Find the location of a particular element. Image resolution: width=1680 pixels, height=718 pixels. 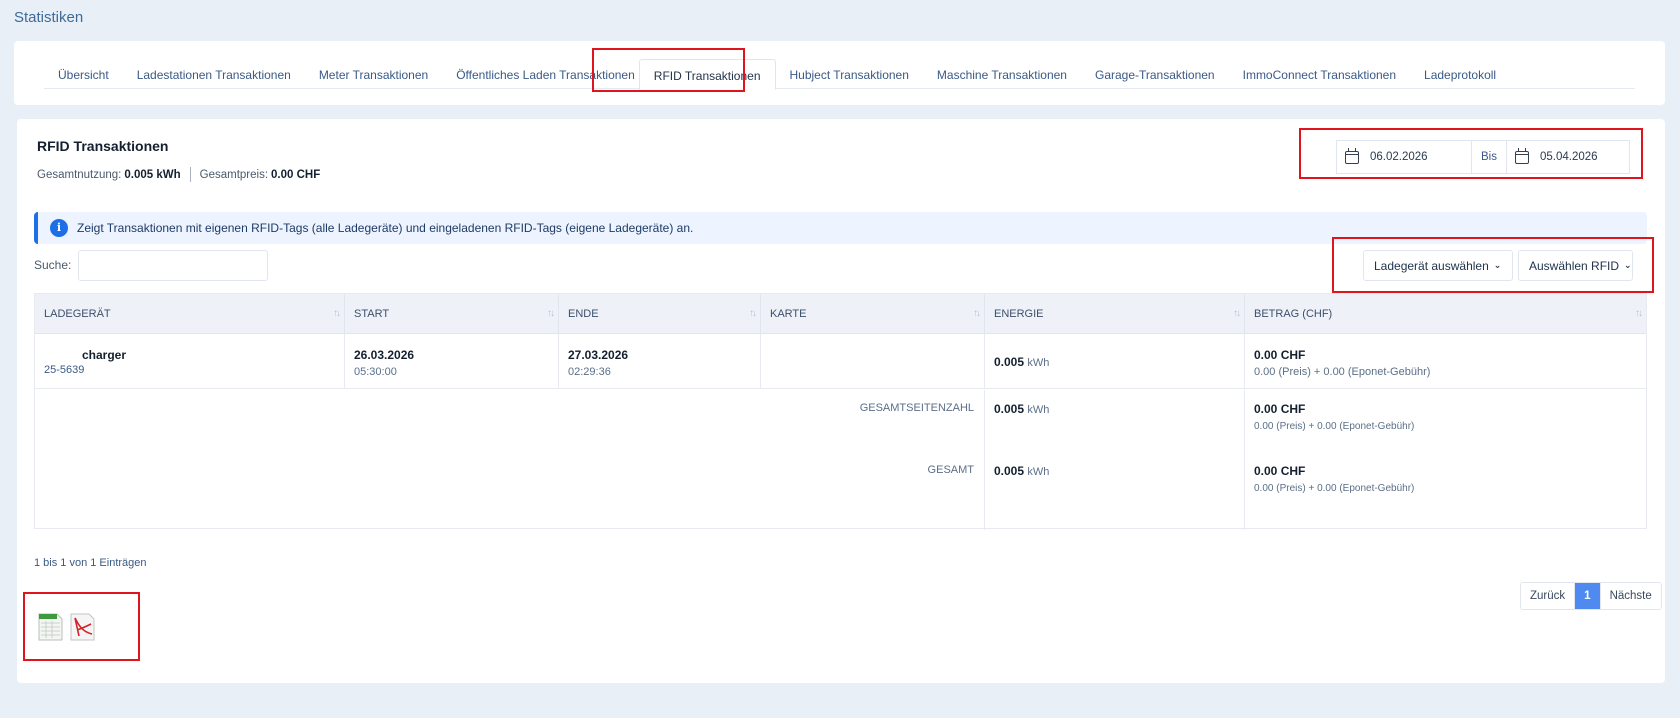

page-total-energy-unit: kWh is located at coordinates (1038, 410).